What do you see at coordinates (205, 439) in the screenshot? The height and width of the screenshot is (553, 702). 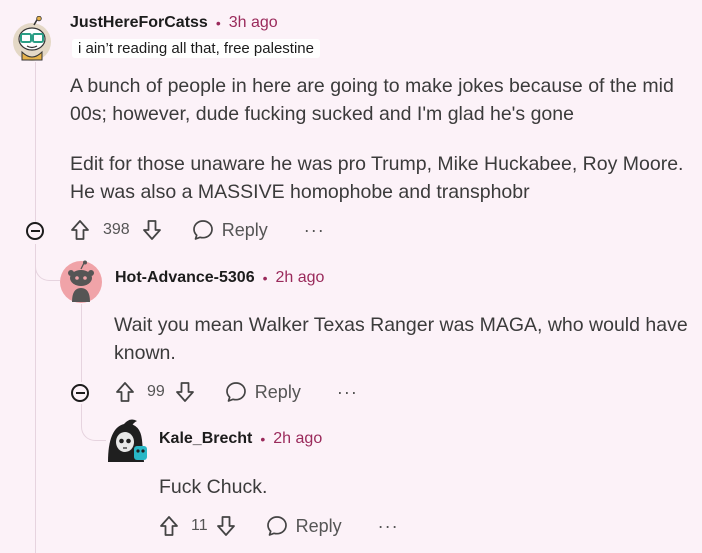 I see `username: Kale_Brecht` at bounding box center [205, 439].